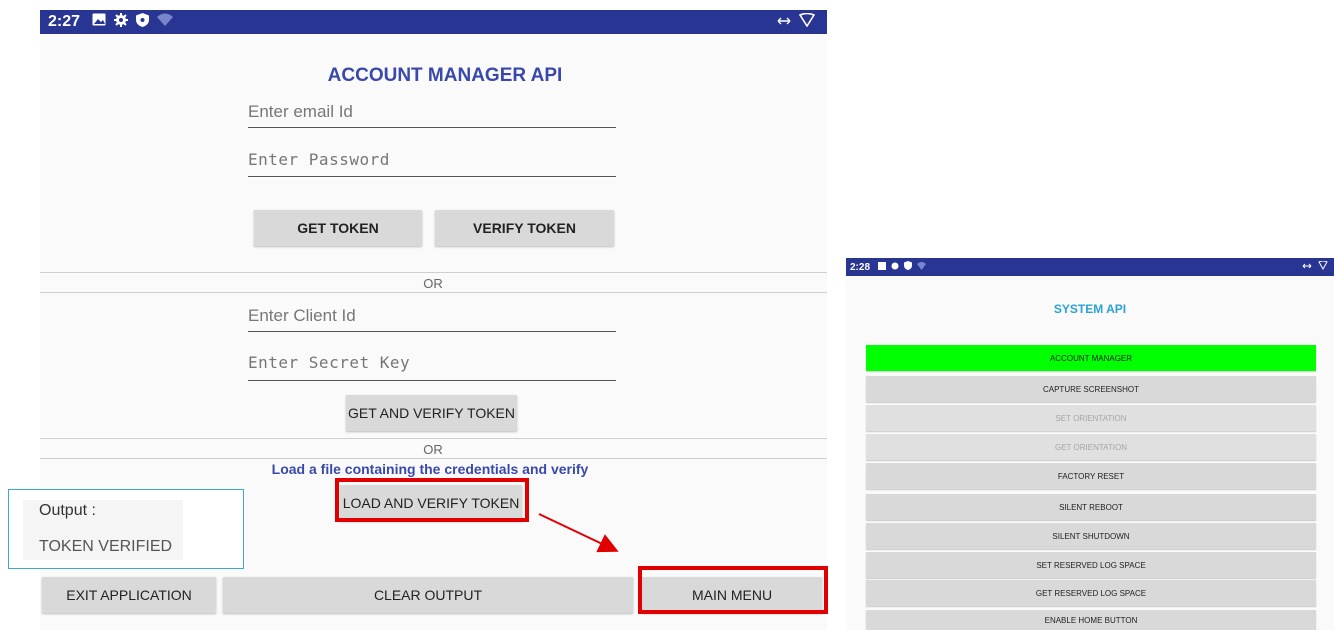 This screenshot has height=630, width=1334. I want to click on set-orientation-button: SET ORIENTATION, so click(1091, 418).